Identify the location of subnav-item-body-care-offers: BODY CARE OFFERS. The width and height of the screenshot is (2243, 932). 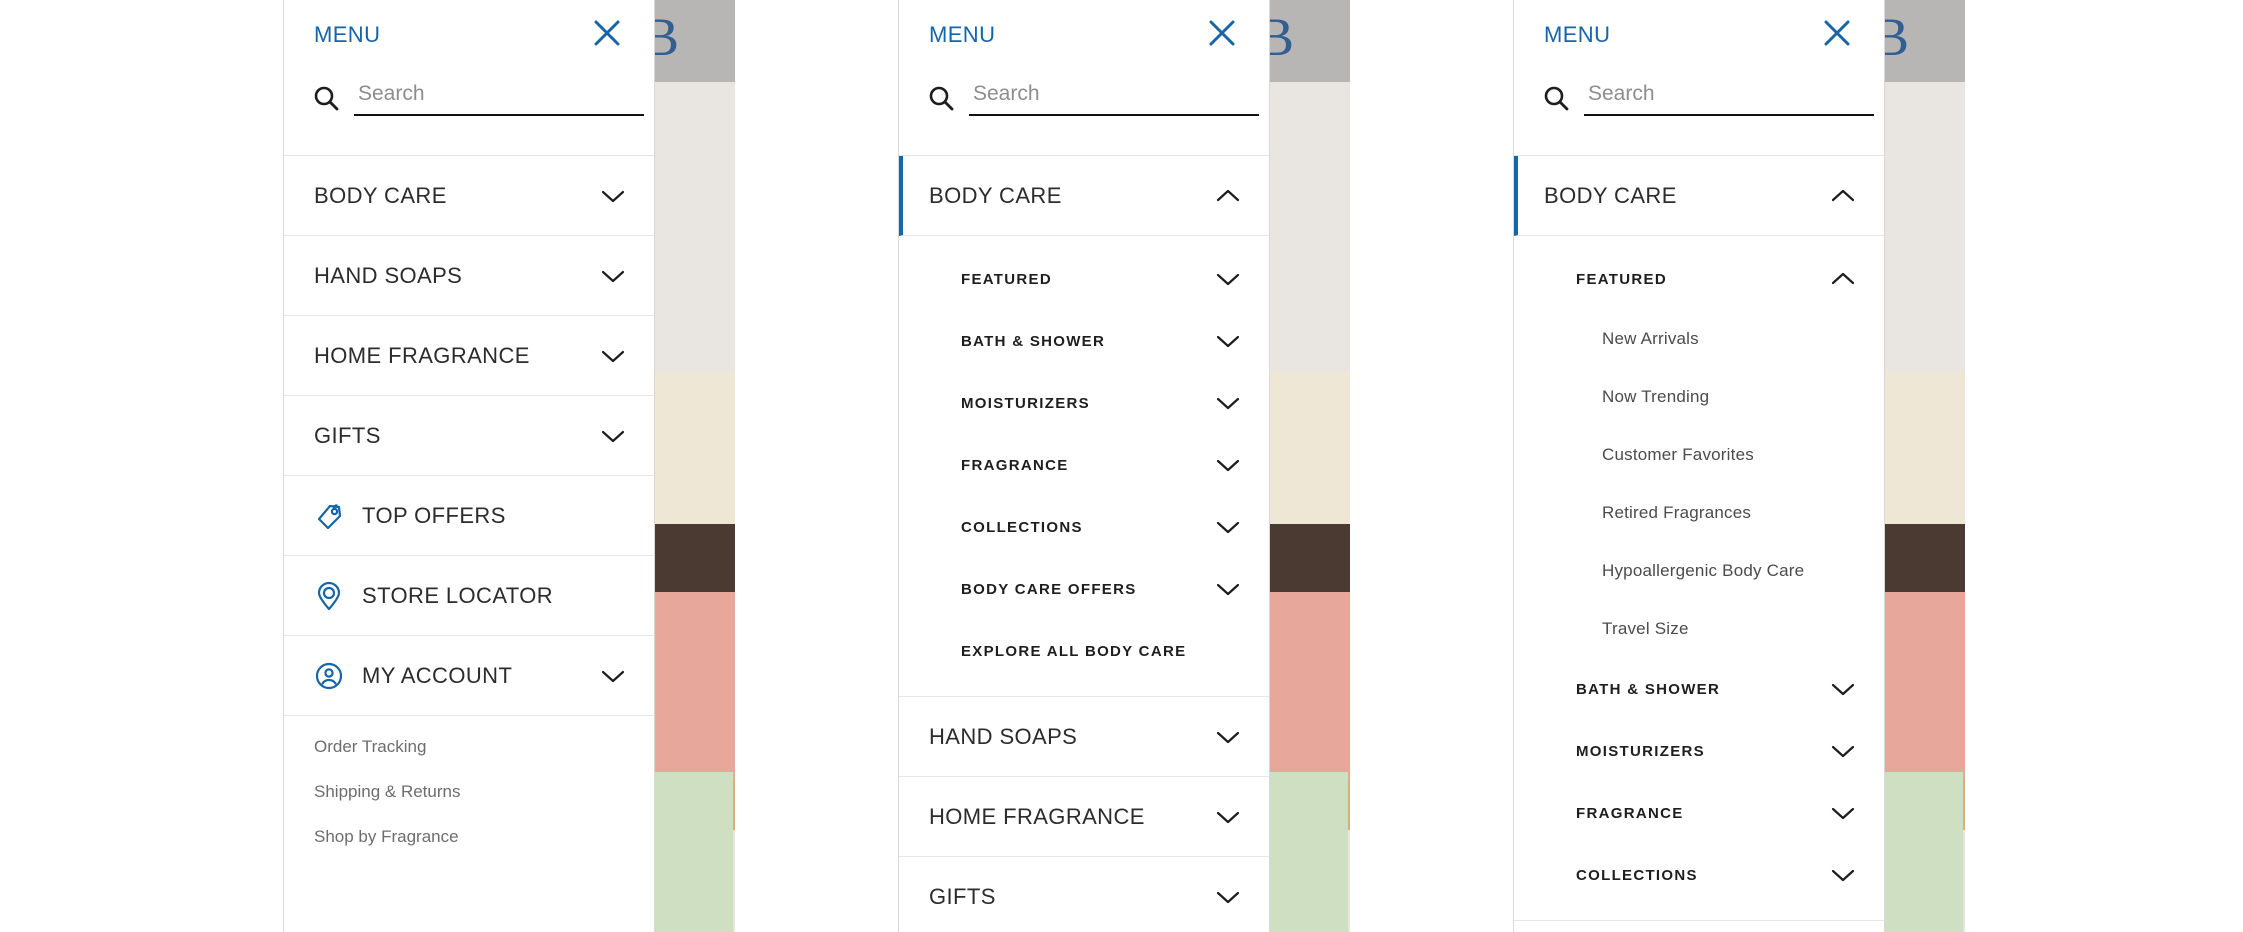
(1084, 589).